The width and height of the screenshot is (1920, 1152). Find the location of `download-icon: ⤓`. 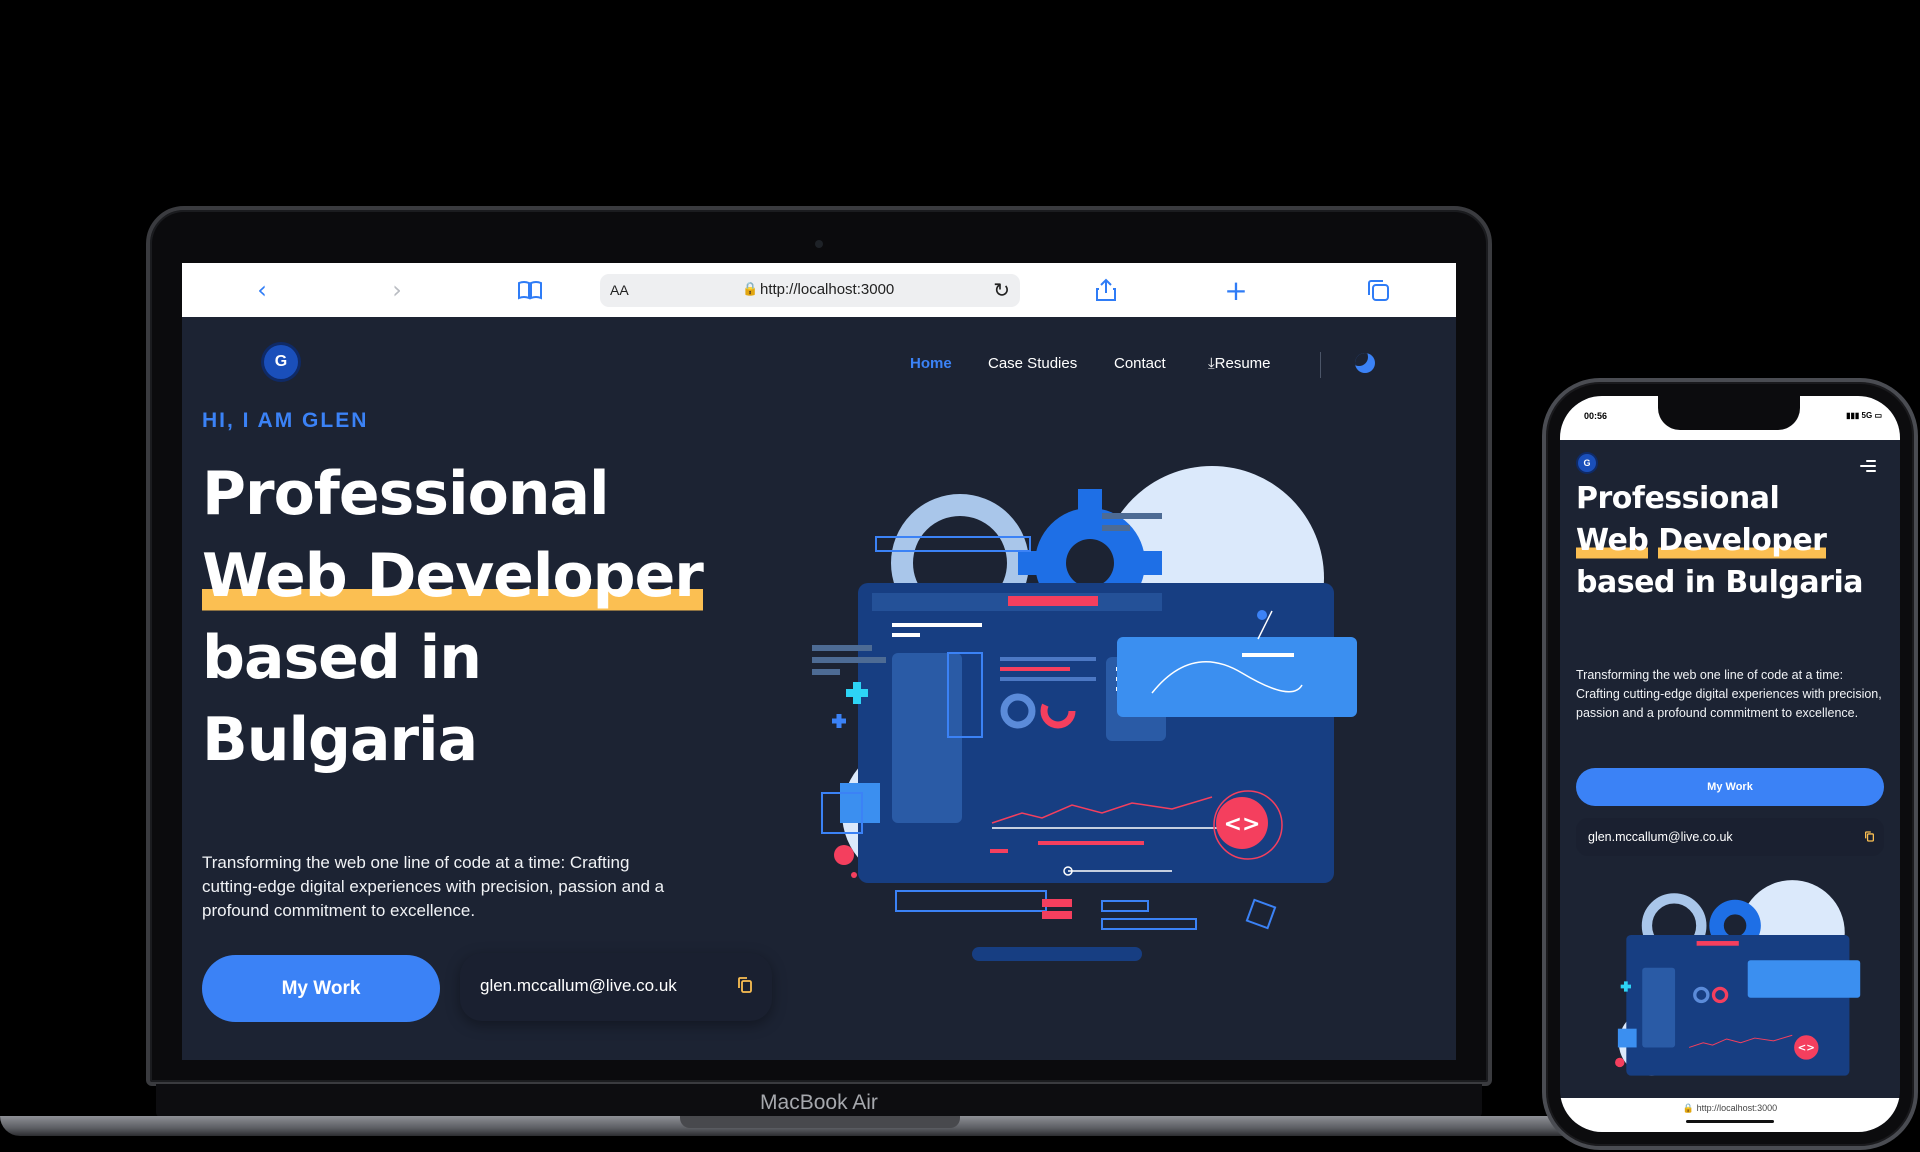

download-icon: ⤓ is located at coordinates (1211, 363).